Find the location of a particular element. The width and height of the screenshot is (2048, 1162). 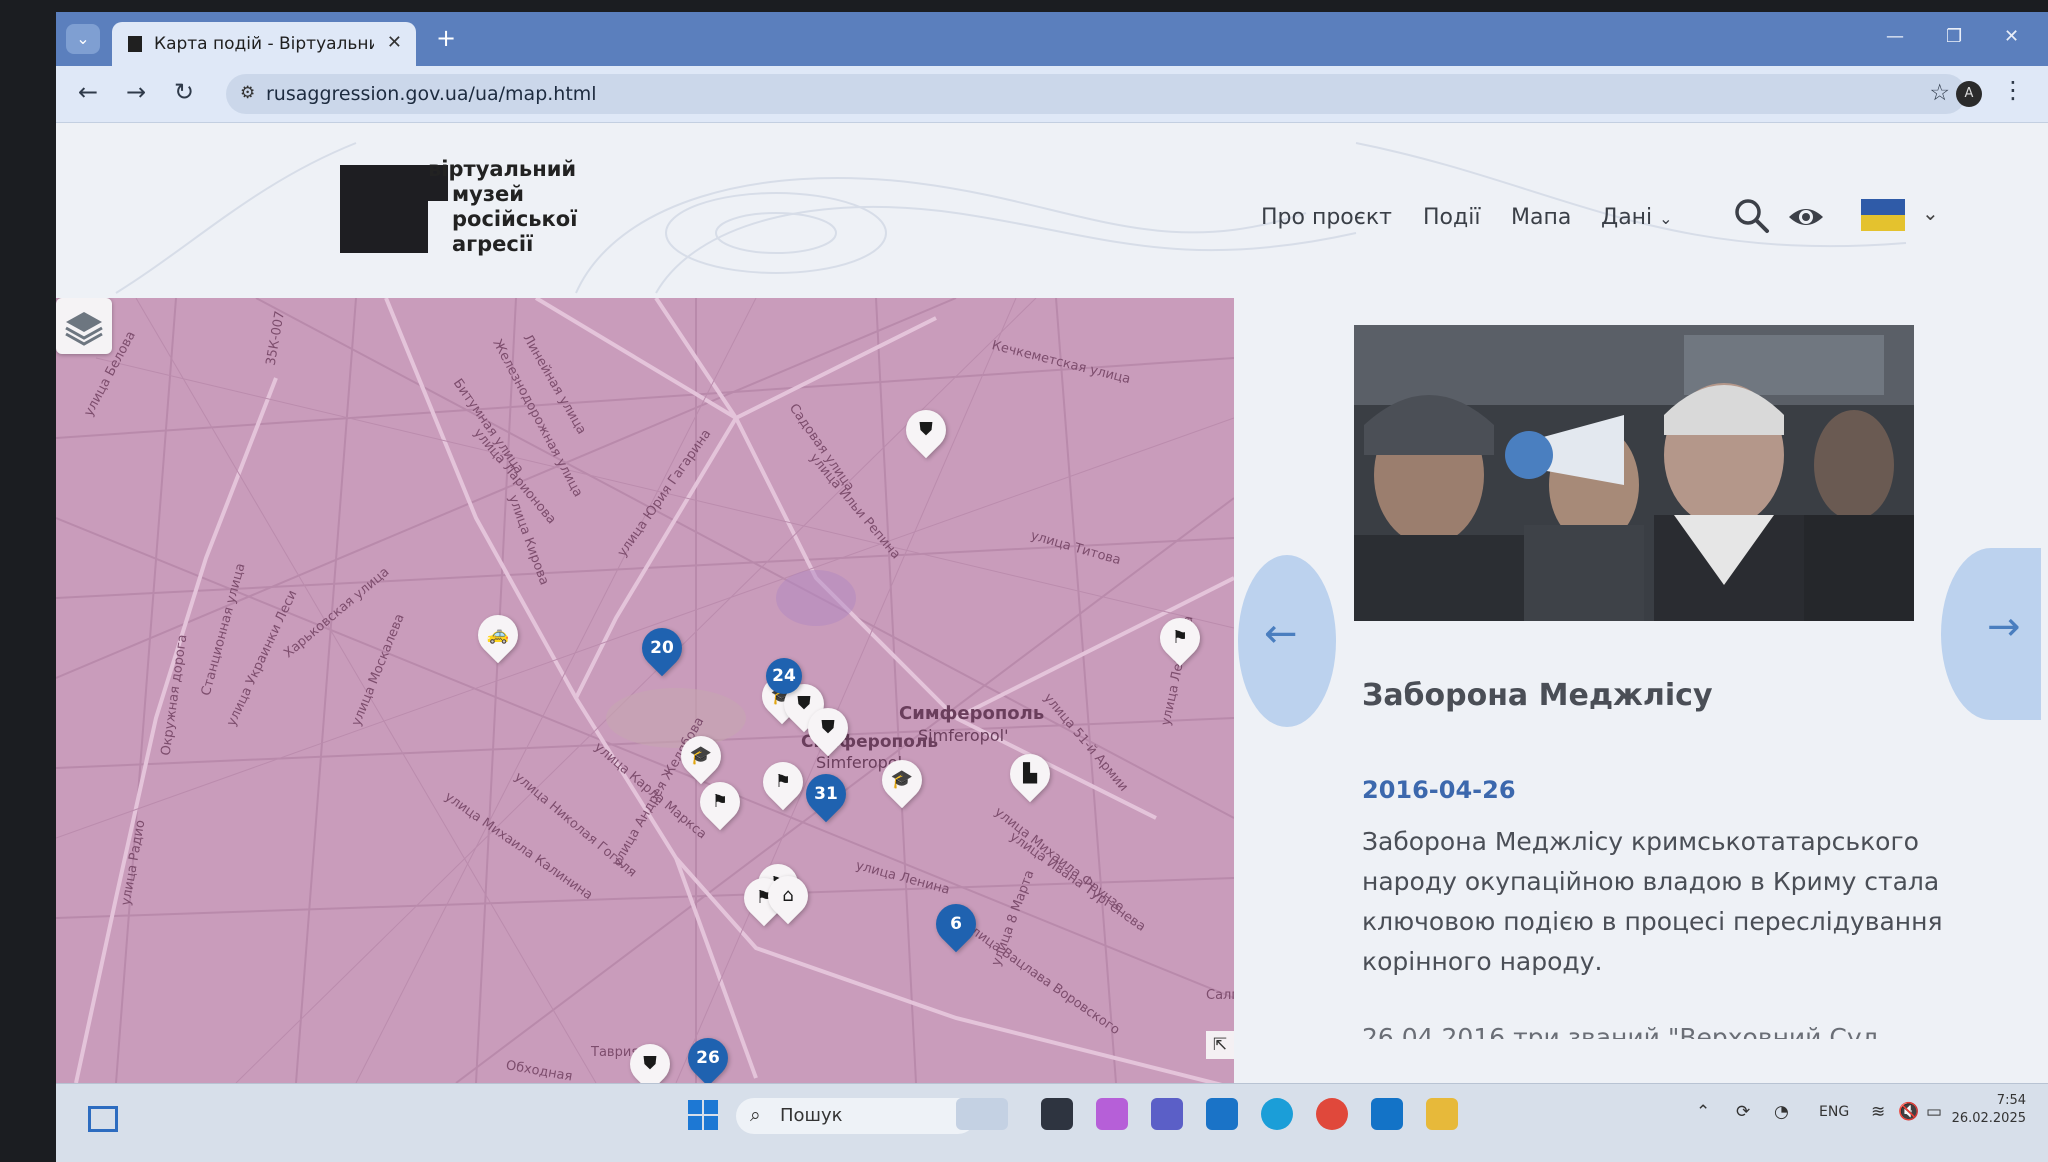

nav-map: Мапа is located at coordinates (1541, 217).